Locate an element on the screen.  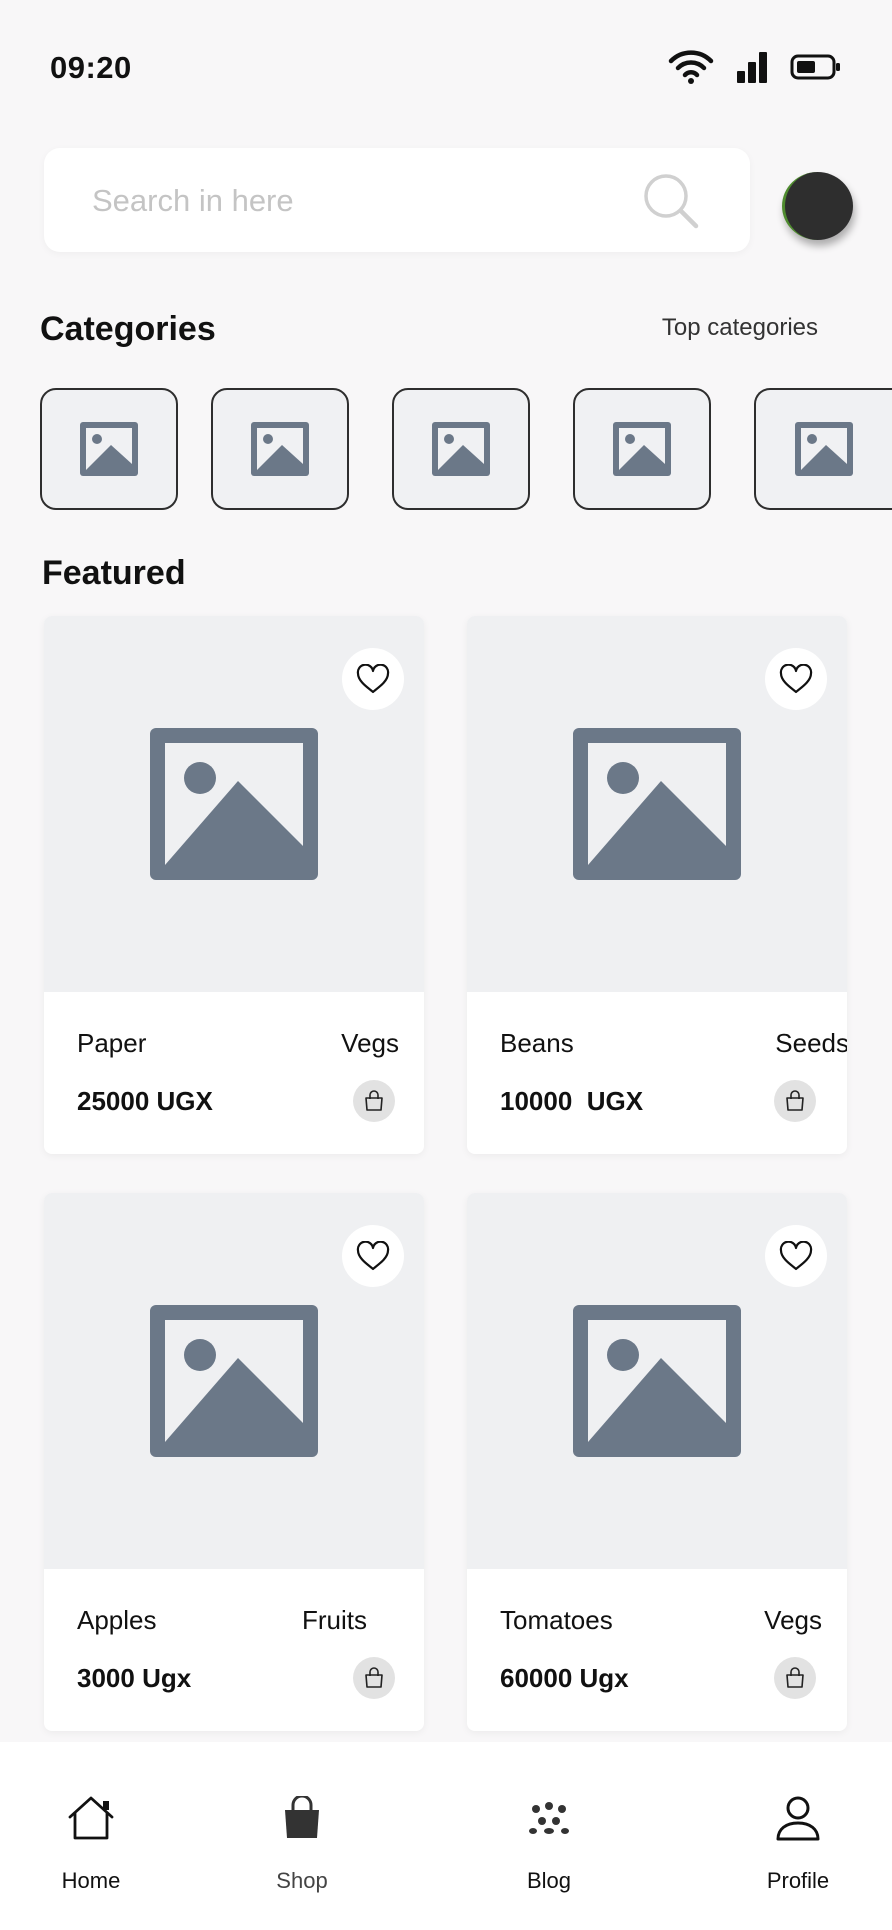
search-bar is located at coordinates (397, 201).